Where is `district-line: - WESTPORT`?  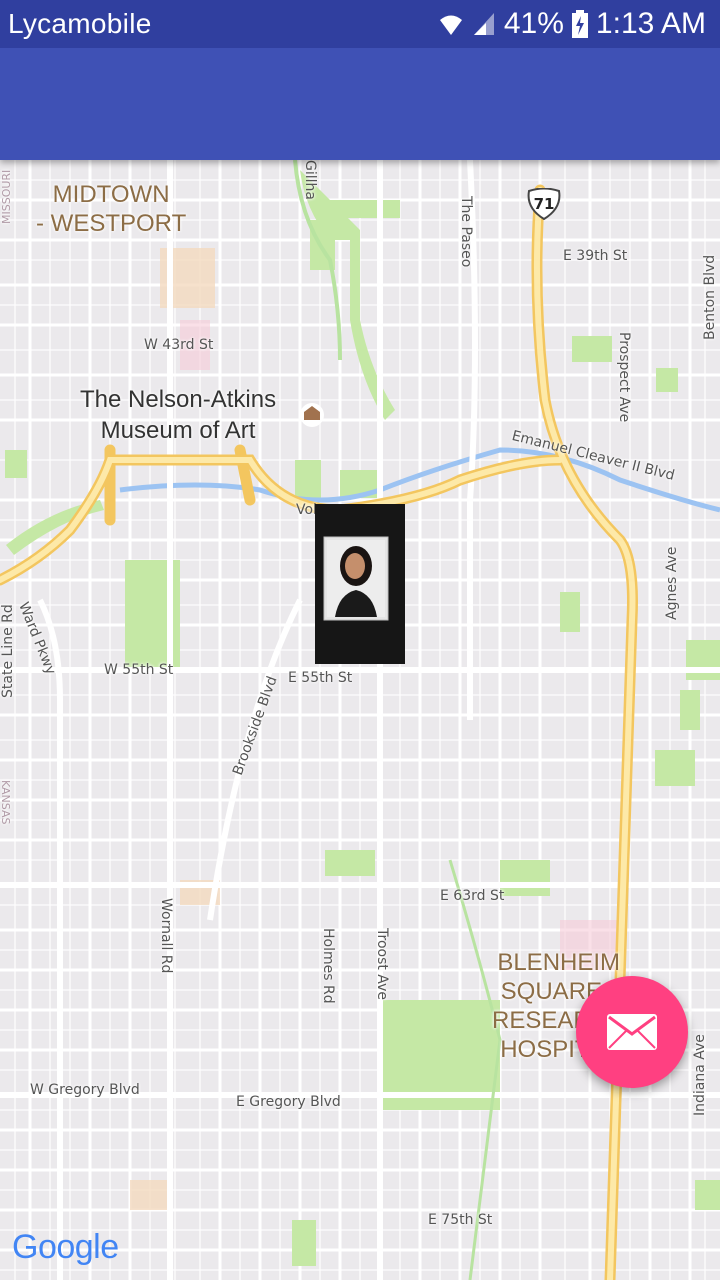
district-line: - WESTPORT is located at coordinates (111, 223).